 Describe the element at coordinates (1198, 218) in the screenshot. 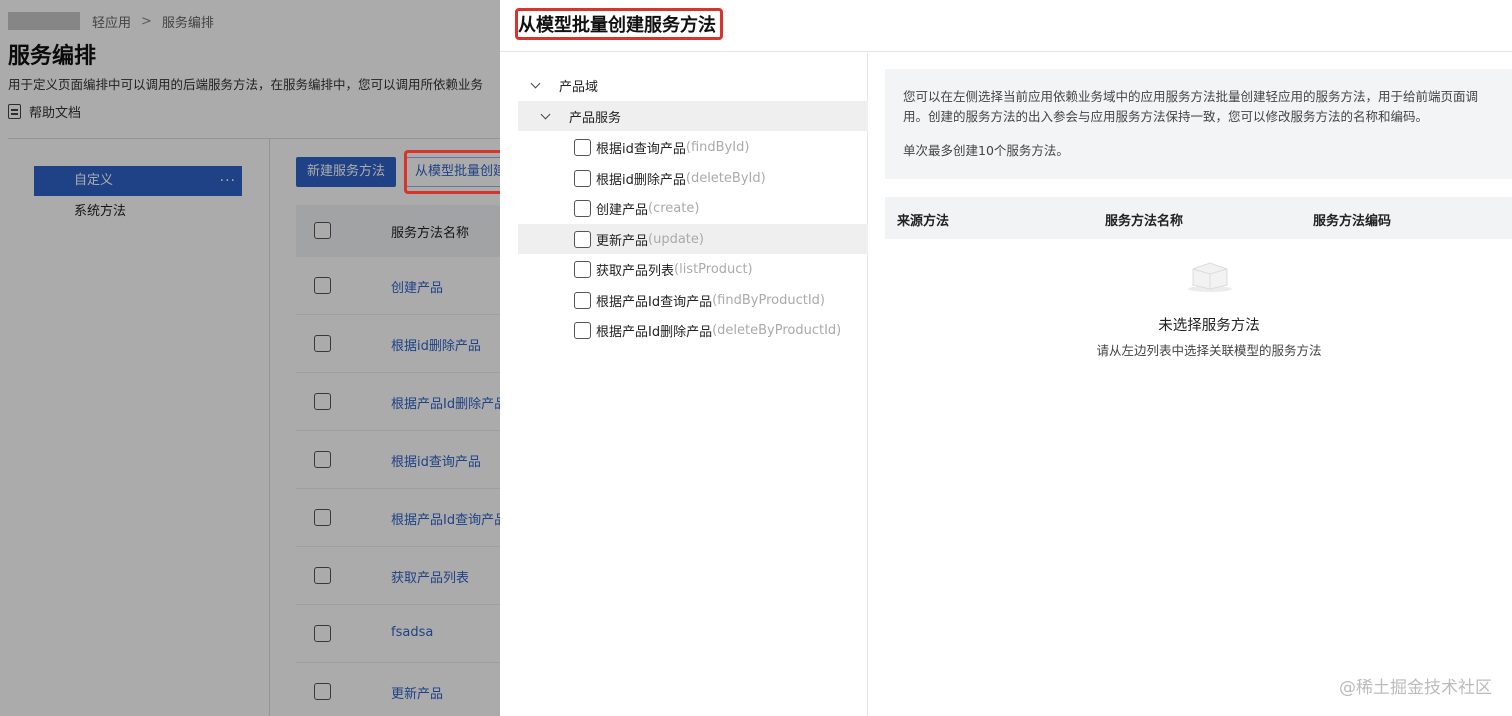

I see `selected-table-header: 来源方法 服务方法名称 服务方法编码` at that location.